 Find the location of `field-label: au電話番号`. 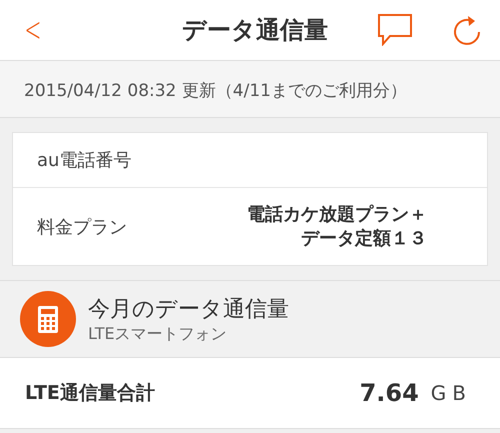

field-label: au電話番号 is located at coordinates (84, 160).